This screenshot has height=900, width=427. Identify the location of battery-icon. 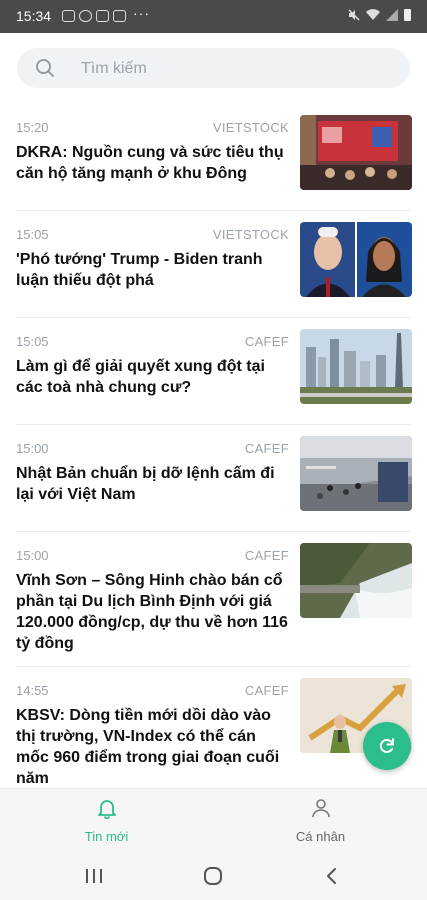
(407, 15).